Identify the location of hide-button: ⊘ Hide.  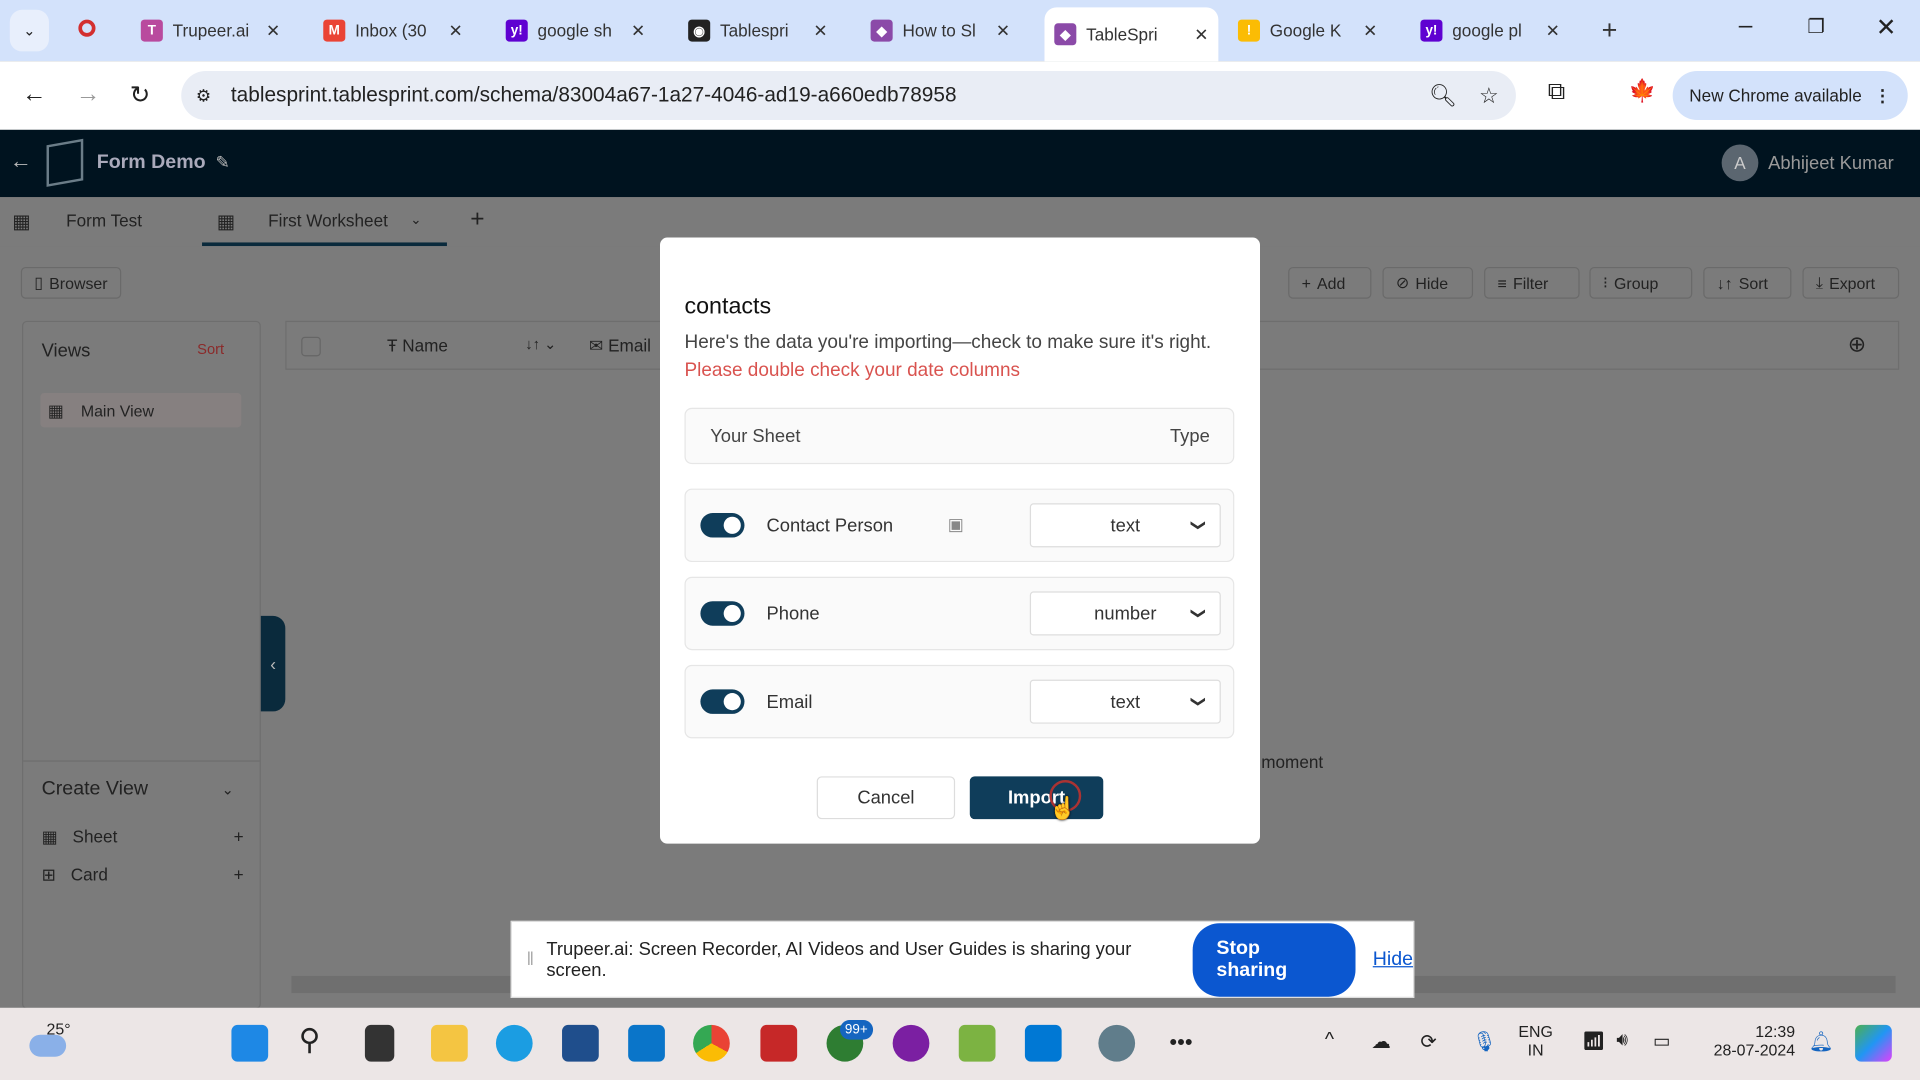
(1428, 282).